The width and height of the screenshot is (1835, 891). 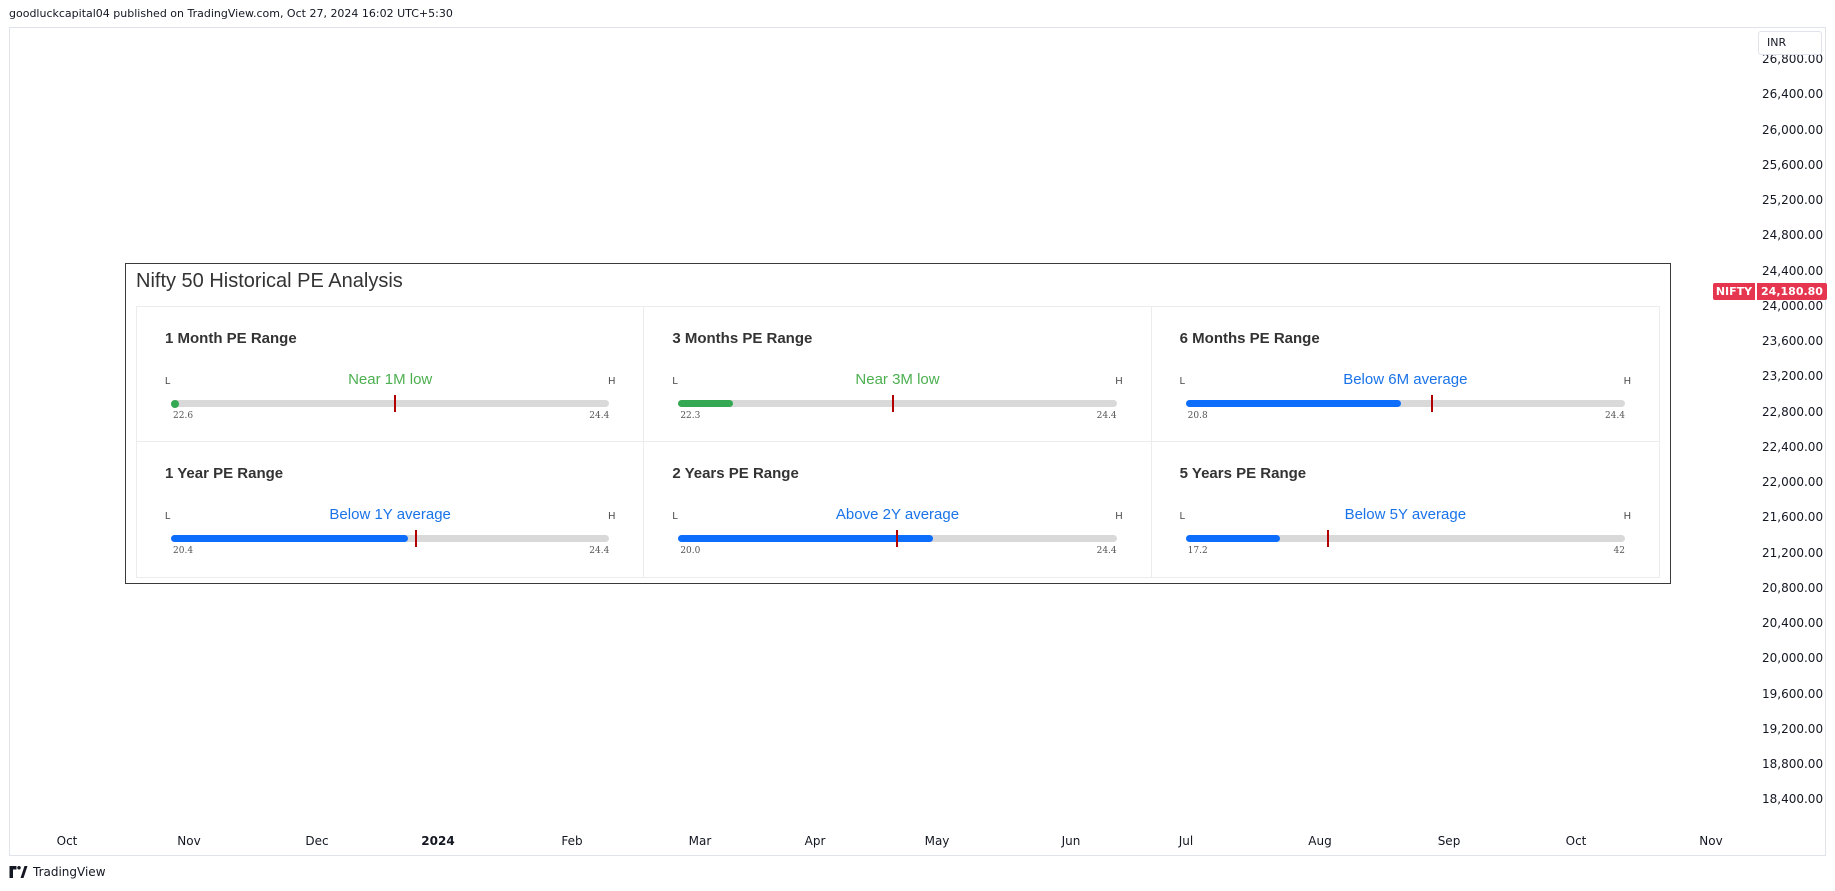 What do you see at coordinates (317, 841) in the screenshot?
I see `time-axis-label: Dec` at bounding box center [317, 841].